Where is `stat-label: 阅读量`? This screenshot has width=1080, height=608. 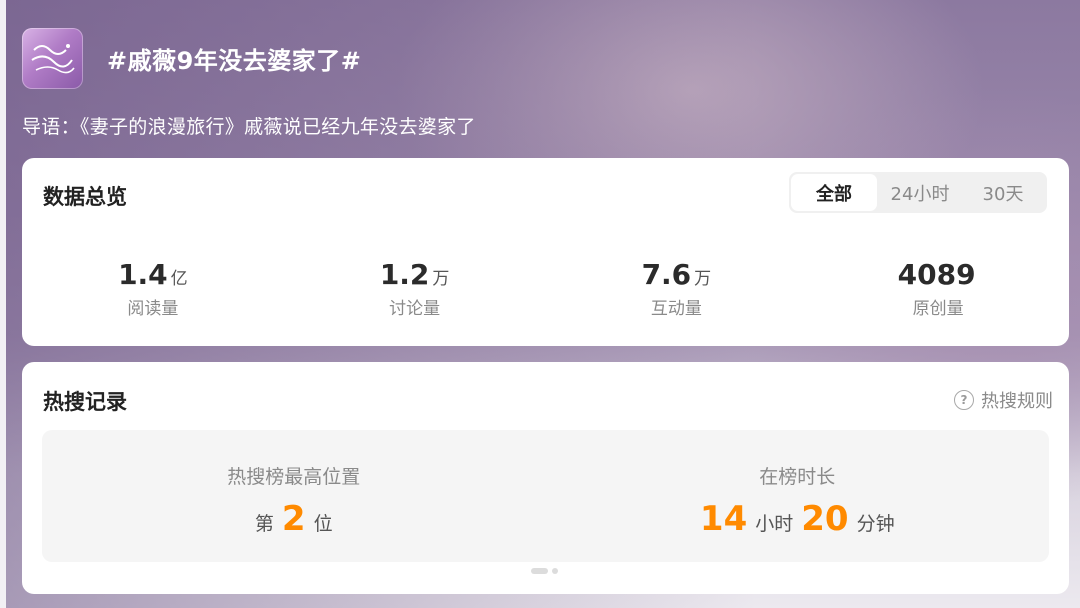
stat-label: 阅读量 is located at coordinates (153, 309).